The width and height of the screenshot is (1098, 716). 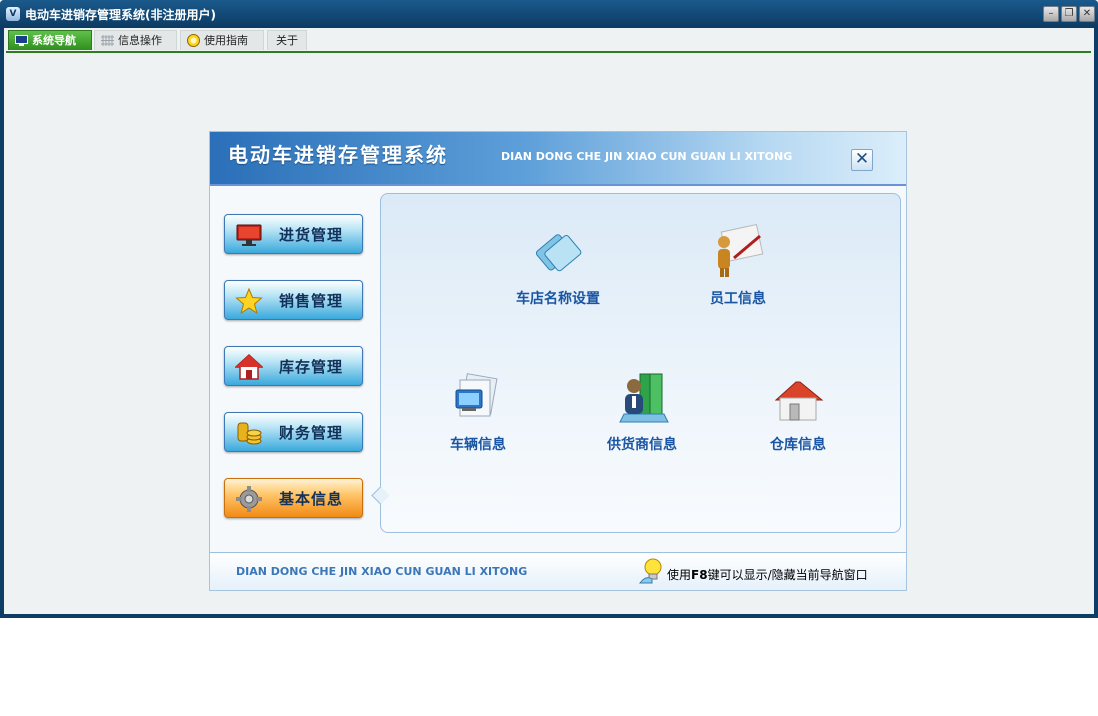 I want to click on lightbulb-icon, so click(x=650, y=571).